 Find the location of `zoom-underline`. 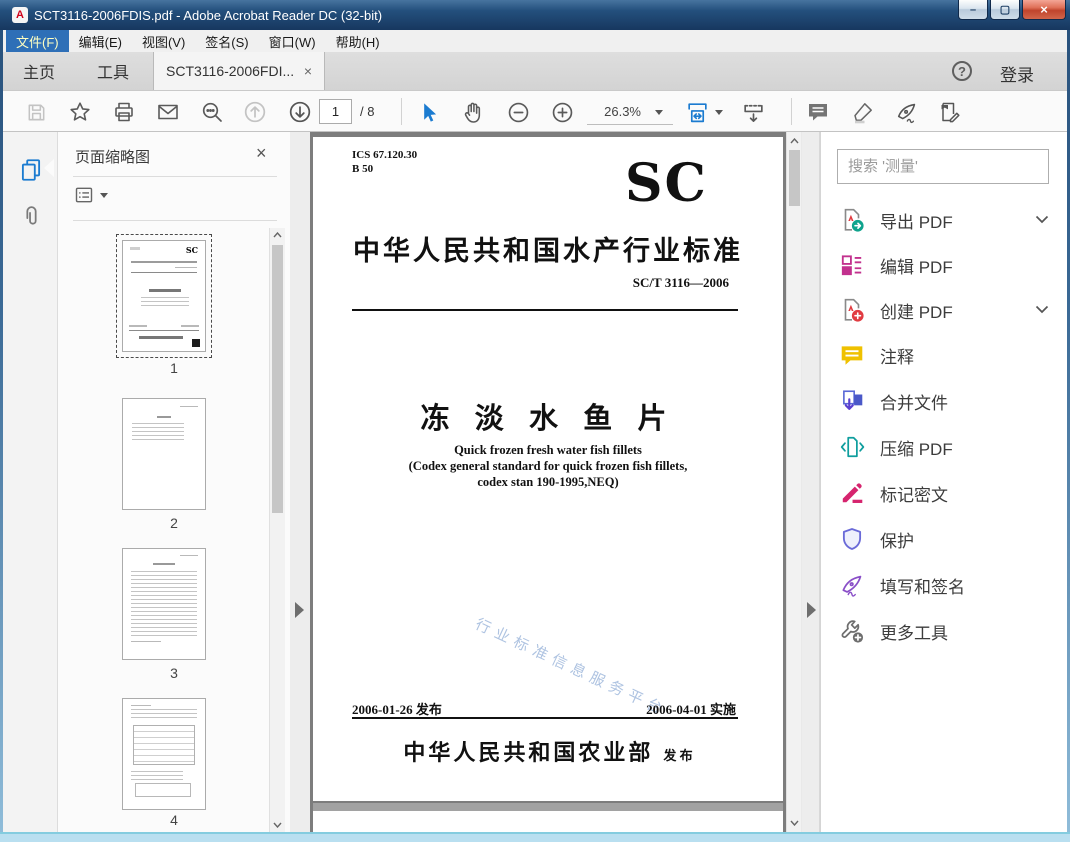

zoom-underline is located at coordinates (630, 124).